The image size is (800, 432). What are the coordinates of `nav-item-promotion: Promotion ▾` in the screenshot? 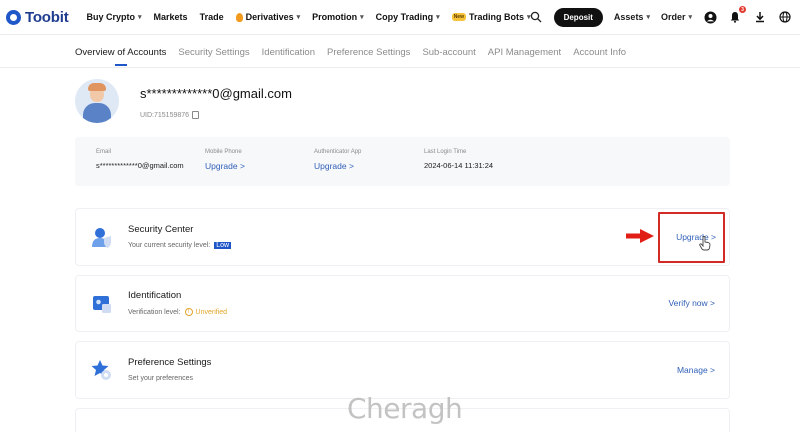 It's located at (338, 17).